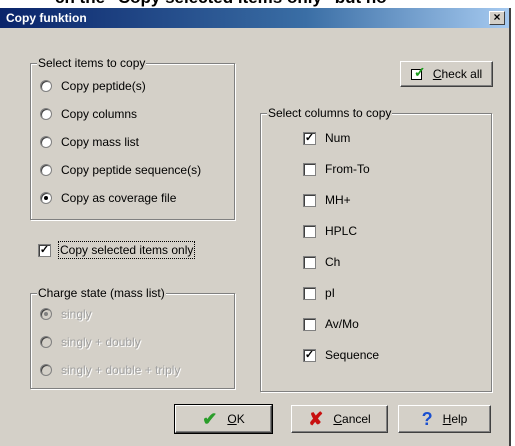  I want to click on option-label: Copy peptide(s), so click(103, 86).